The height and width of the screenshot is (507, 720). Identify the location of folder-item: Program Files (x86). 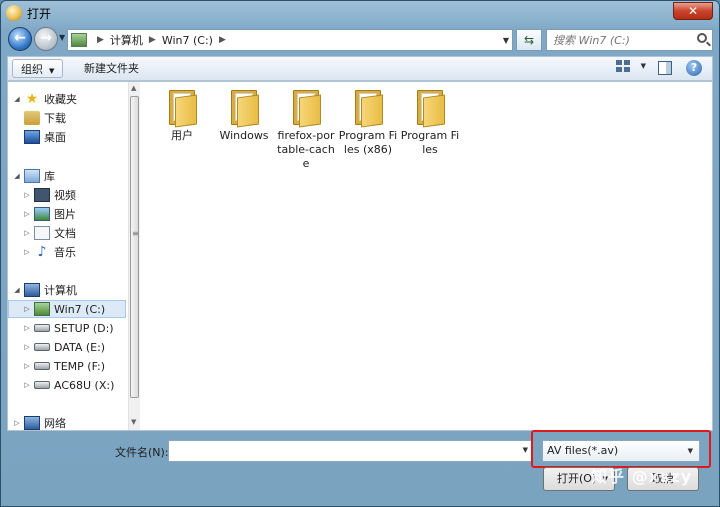
(368, 122).